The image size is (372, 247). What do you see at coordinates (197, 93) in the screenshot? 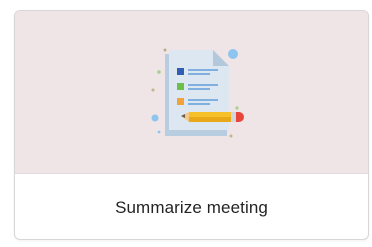
I see `document-pencil-icon` at bounding box center [197, 93].